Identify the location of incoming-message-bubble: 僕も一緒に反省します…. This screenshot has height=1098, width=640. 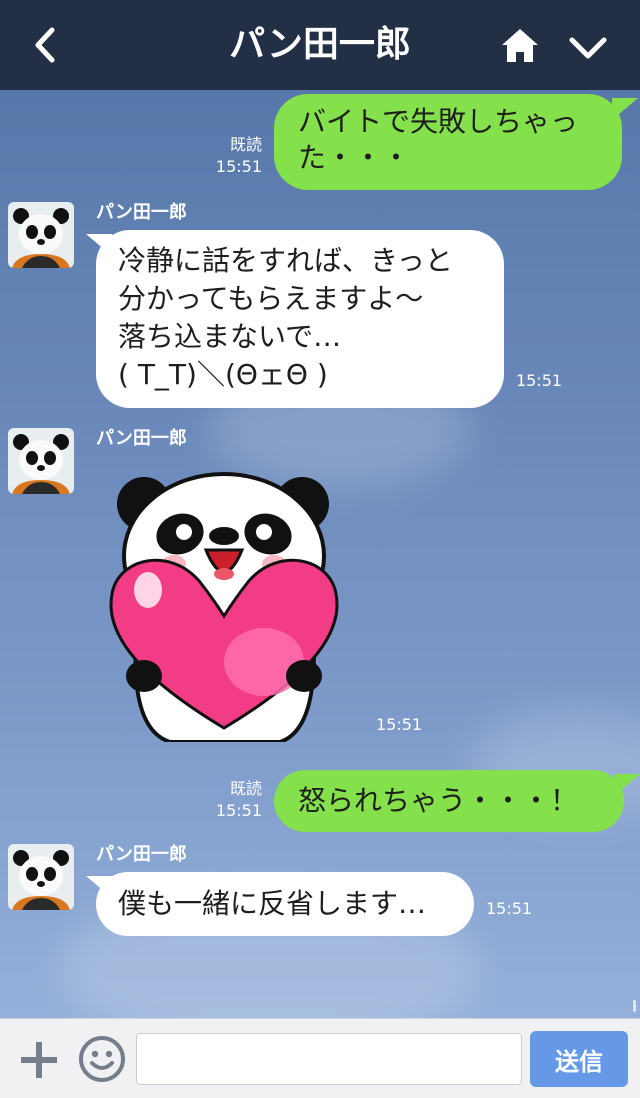
(285, 904).